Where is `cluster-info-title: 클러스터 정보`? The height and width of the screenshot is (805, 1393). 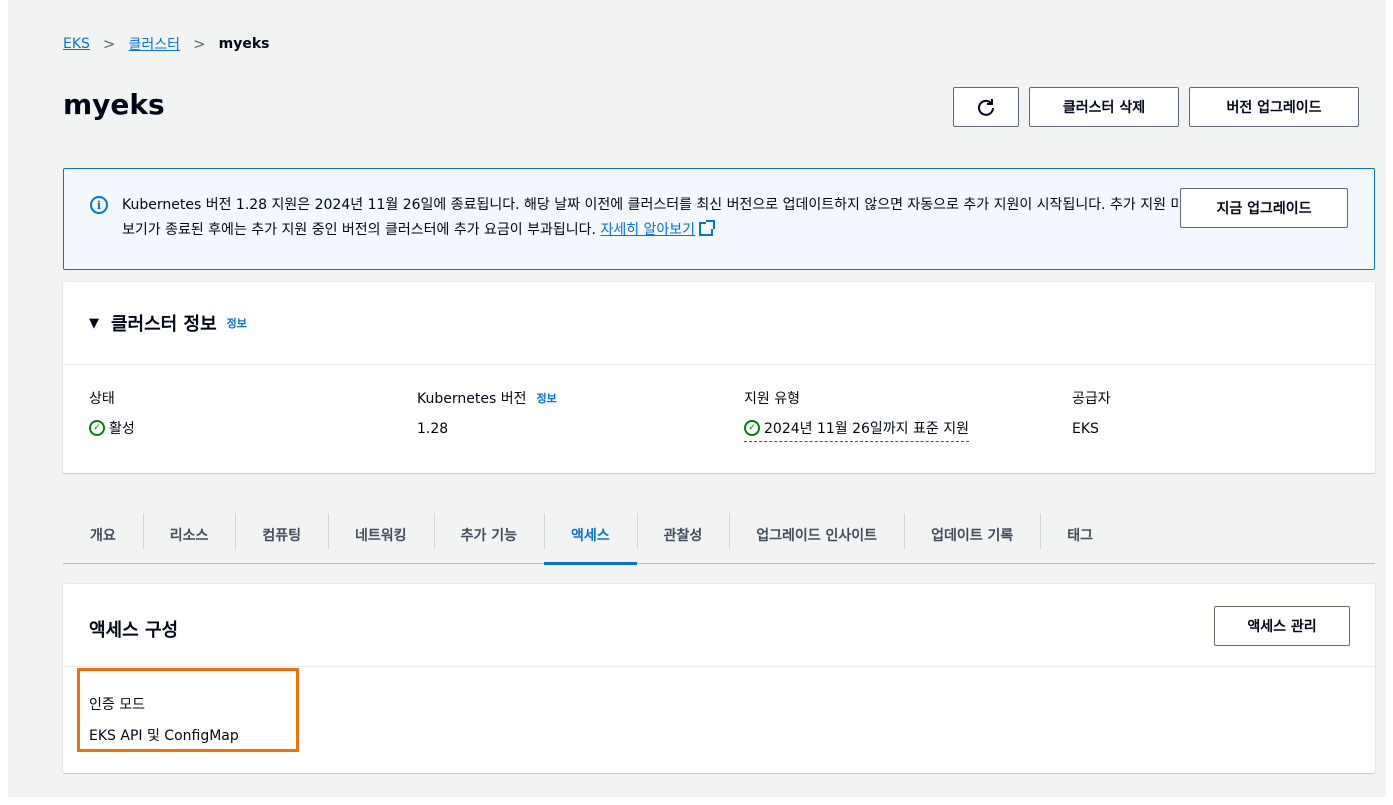 cluster-info-title: 클러스터 정보 is located at coordinates (164, 324).